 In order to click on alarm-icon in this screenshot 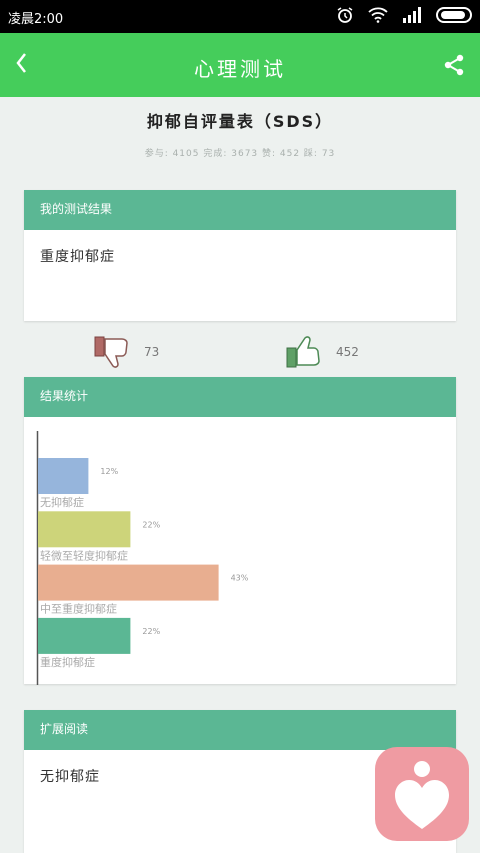, I will do `click(345, 15)`.